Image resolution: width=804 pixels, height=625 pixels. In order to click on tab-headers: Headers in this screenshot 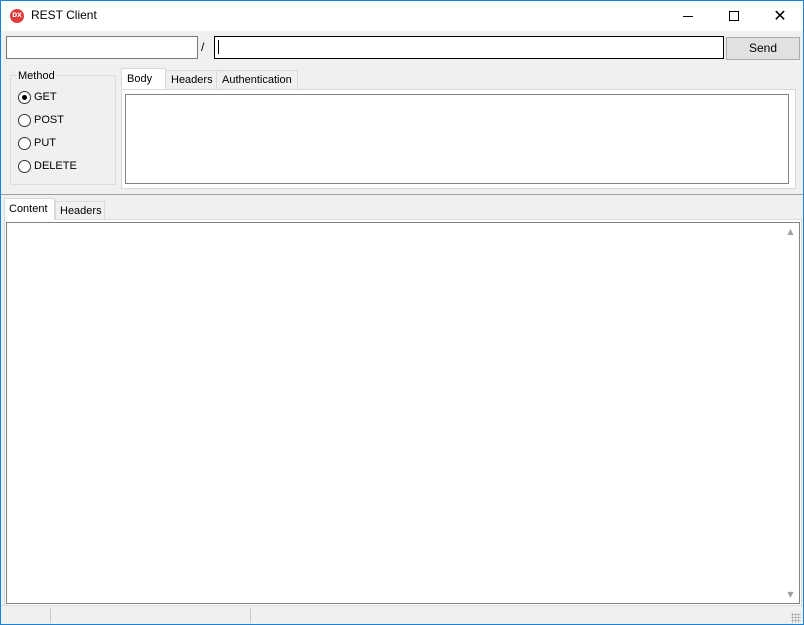, I will do `click(191, 79)`.